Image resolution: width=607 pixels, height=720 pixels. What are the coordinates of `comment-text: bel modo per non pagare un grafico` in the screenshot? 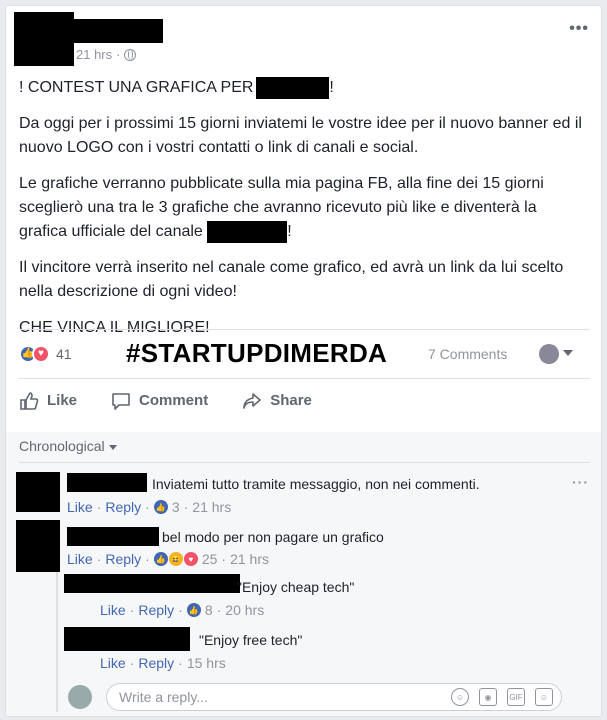 It's located at (273, 537).